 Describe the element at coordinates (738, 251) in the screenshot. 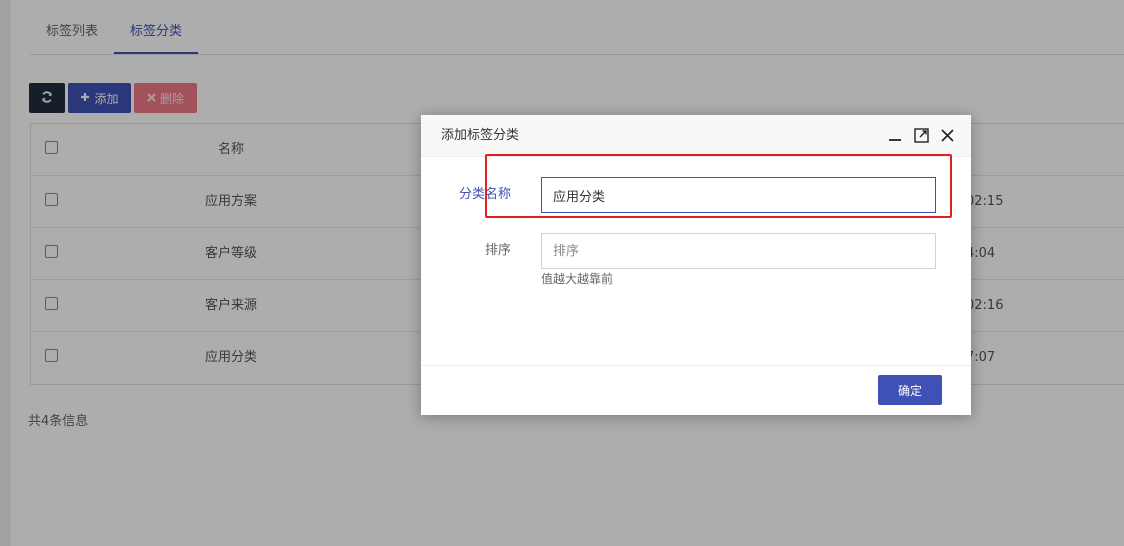

I see `sort-input` at that location.